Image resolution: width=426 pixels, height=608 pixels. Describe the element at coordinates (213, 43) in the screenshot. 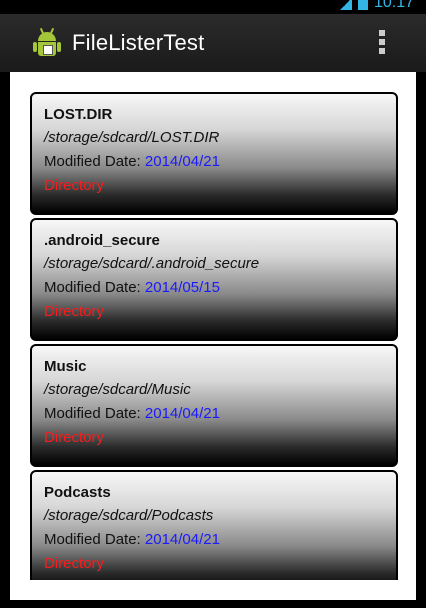

I see `action-bar: FileListerTest` at that location.